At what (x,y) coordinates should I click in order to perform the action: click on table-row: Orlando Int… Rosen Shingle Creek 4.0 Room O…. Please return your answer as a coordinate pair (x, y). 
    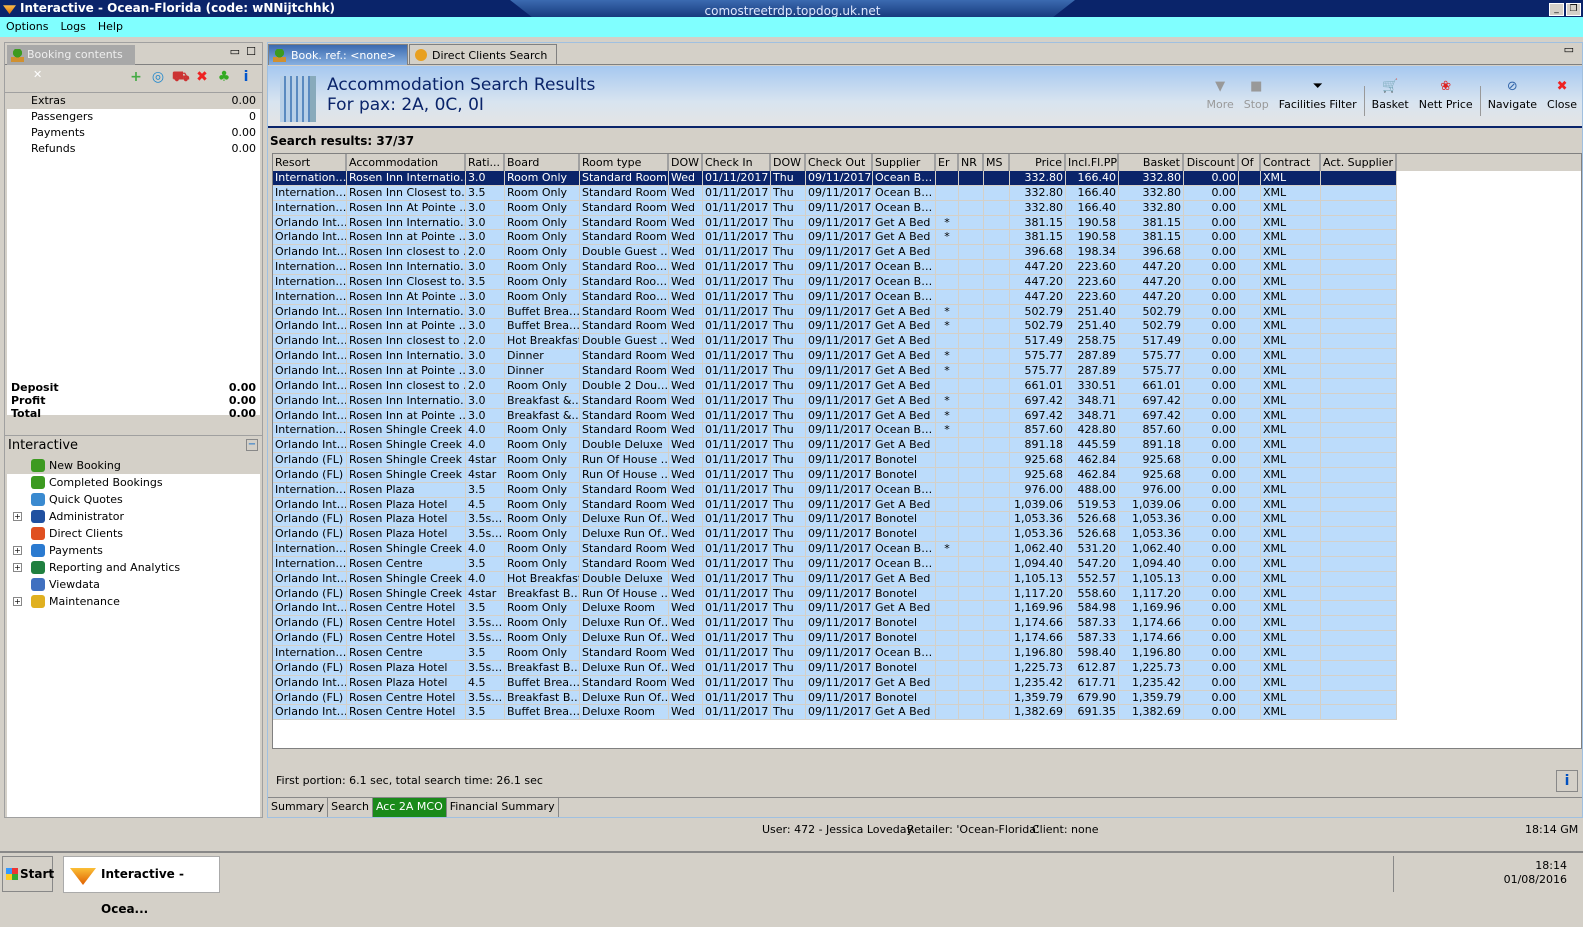
    Looking at the image, I should click on (927, 446).